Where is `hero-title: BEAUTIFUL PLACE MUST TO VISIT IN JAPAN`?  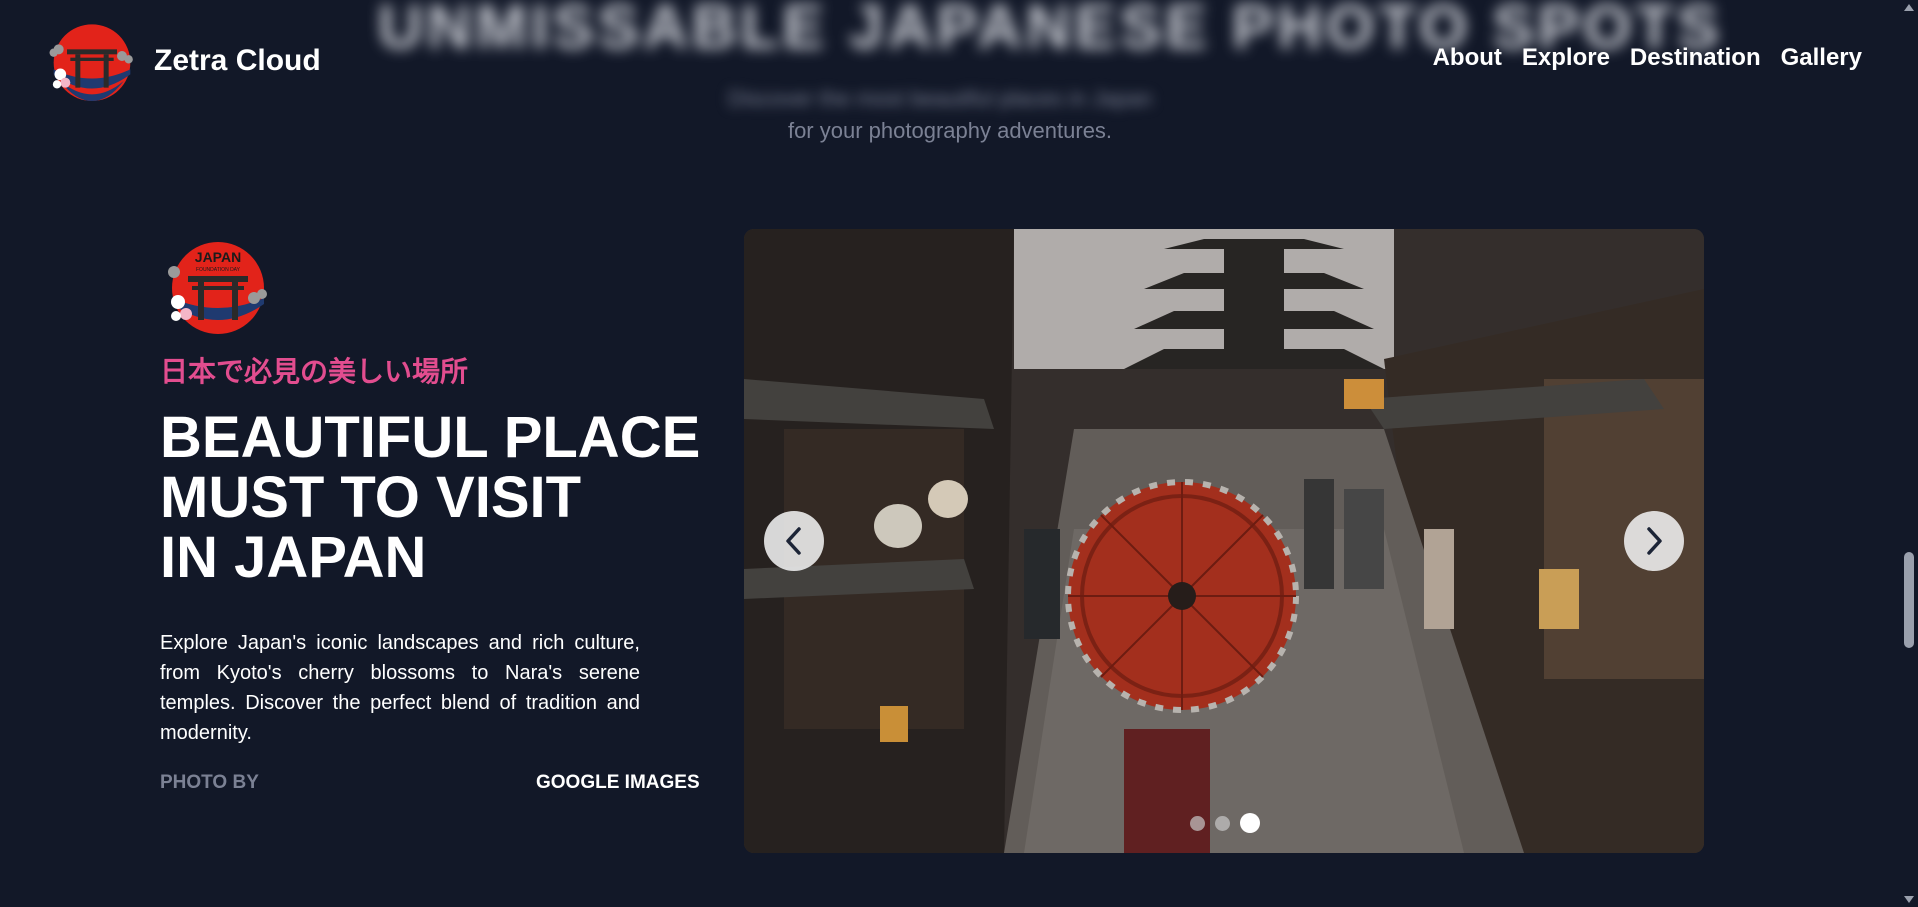 hero-title: BEAUTIFUL PLACE MUST TO VISIT IN JAPAN is located at coordinates (440, 498).